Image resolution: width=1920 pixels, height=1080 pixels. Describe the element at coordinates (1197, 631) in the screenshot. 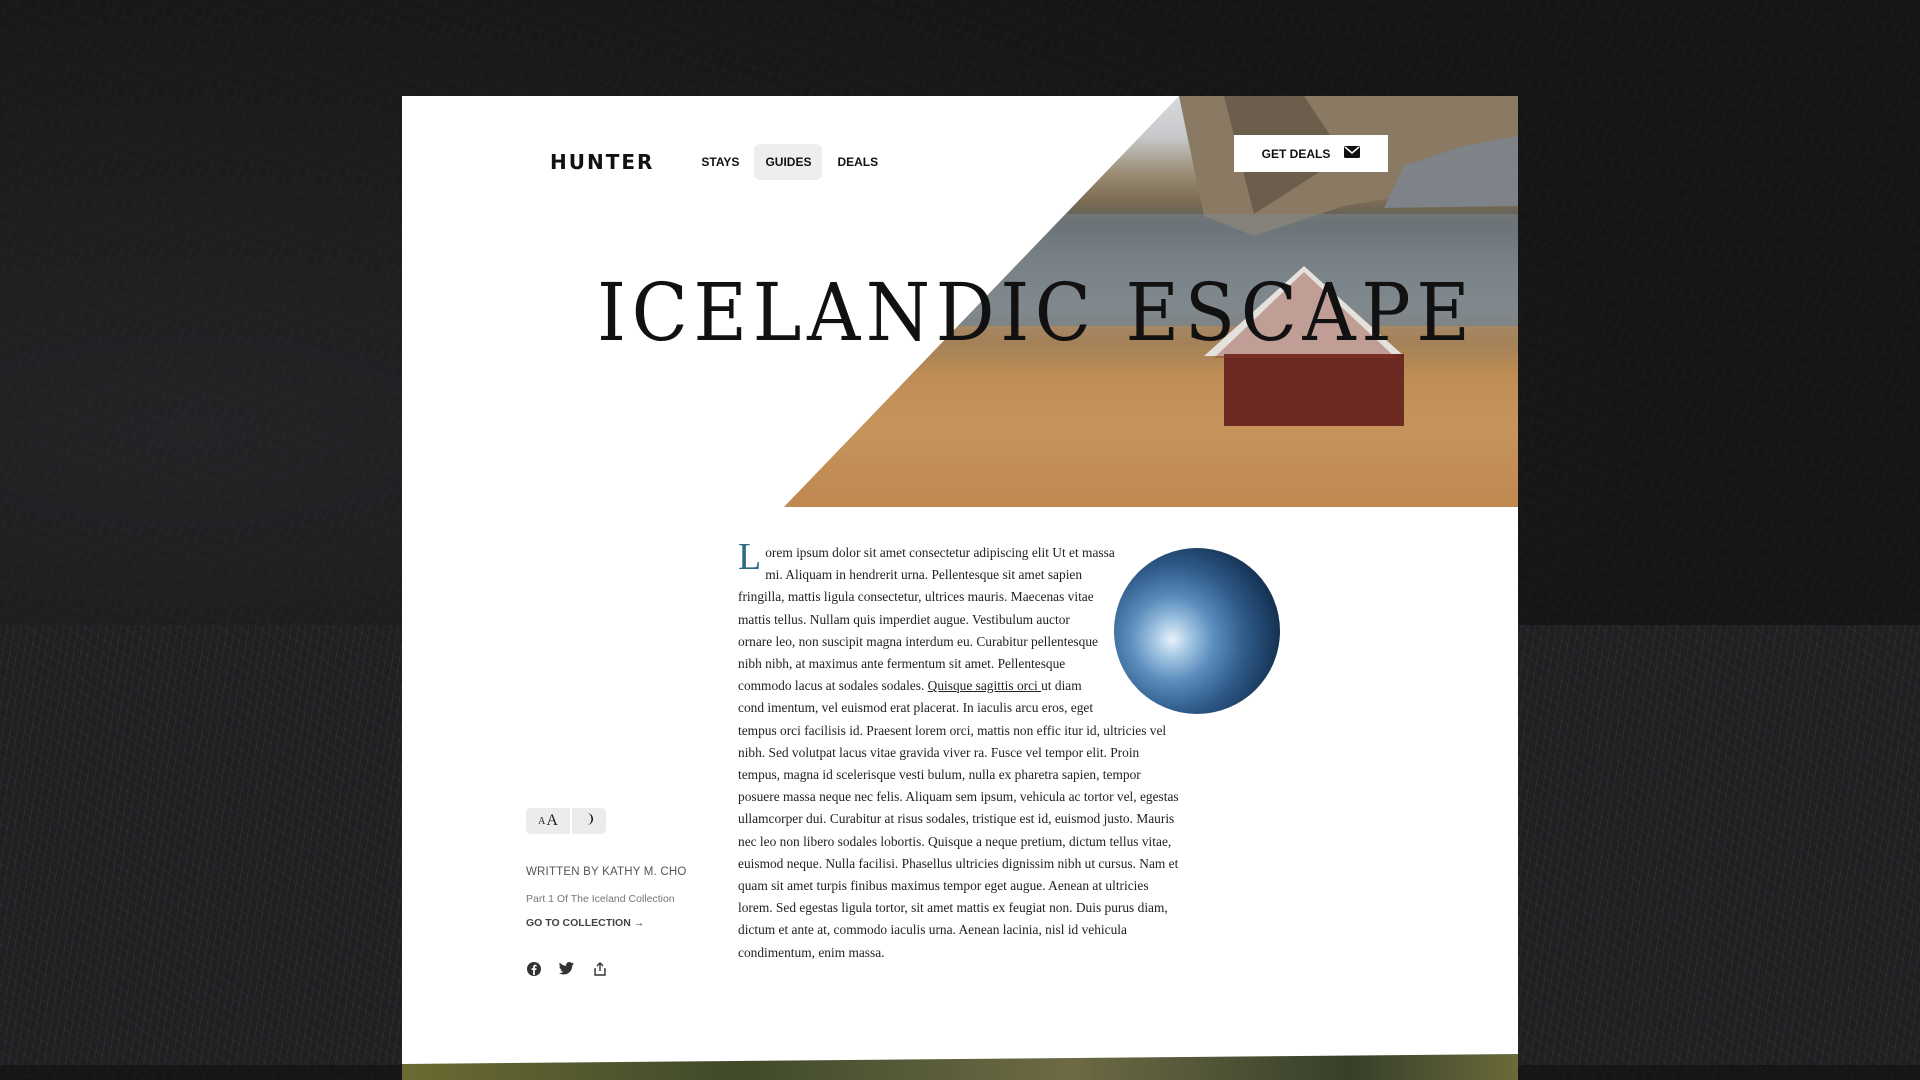

I see `ice-cave-image` at that location.